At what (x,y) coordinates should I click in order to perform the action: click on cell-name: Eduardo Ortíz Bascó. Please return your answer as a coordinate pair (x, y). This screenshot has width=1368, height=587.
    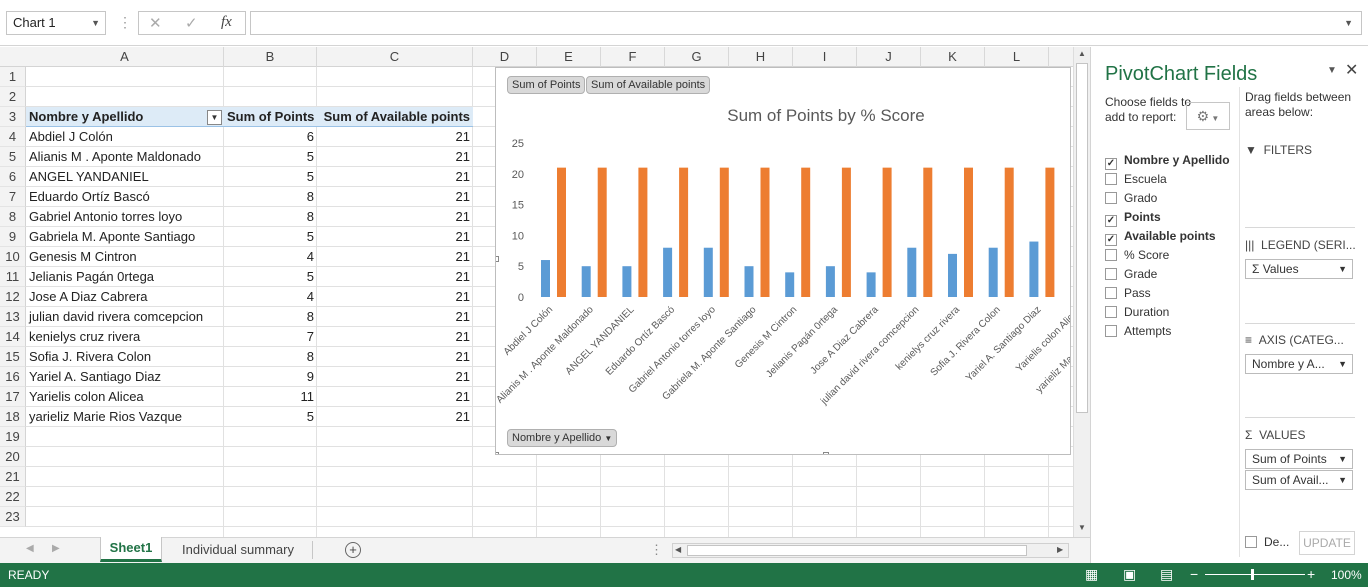
    Looking at the image, I should click on (125, 197).